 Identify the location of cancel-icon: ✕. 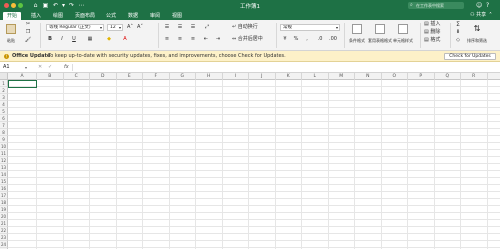
(40, 67).